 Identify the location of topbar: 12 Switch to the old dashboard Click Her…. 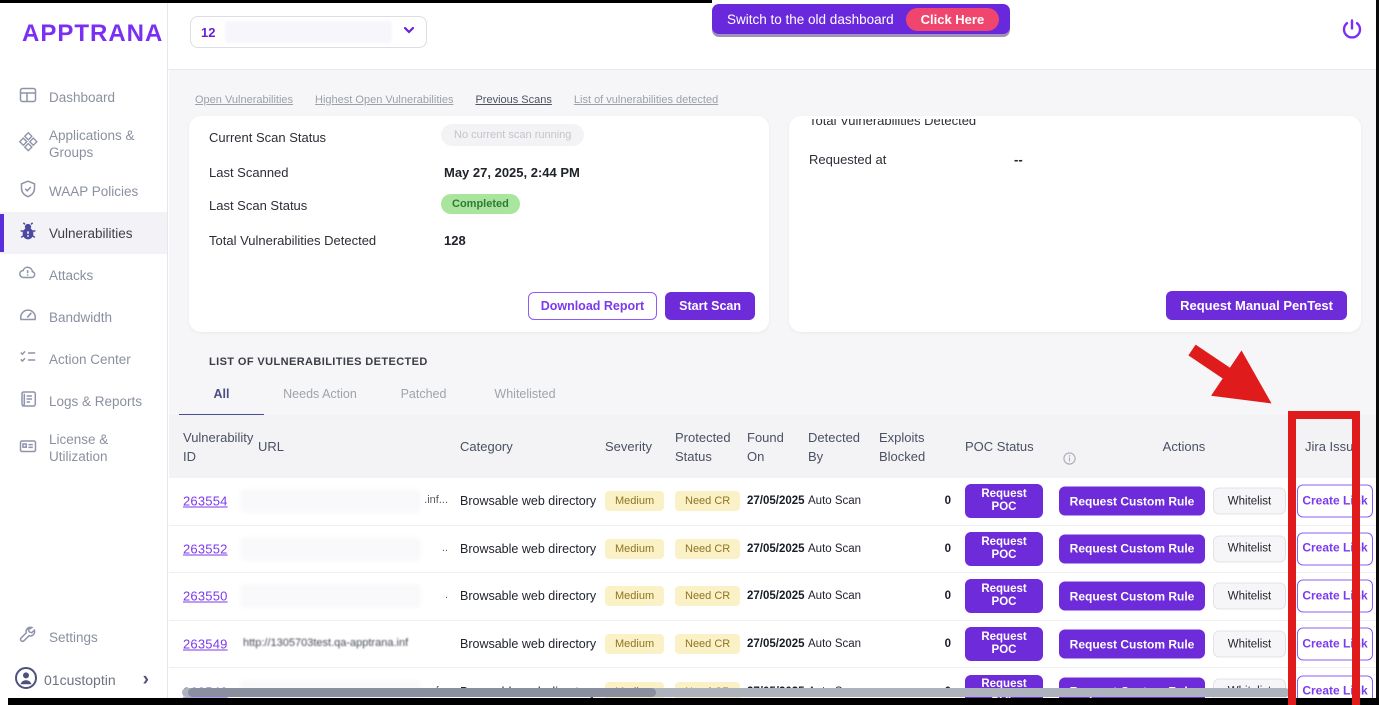
(773, 35).